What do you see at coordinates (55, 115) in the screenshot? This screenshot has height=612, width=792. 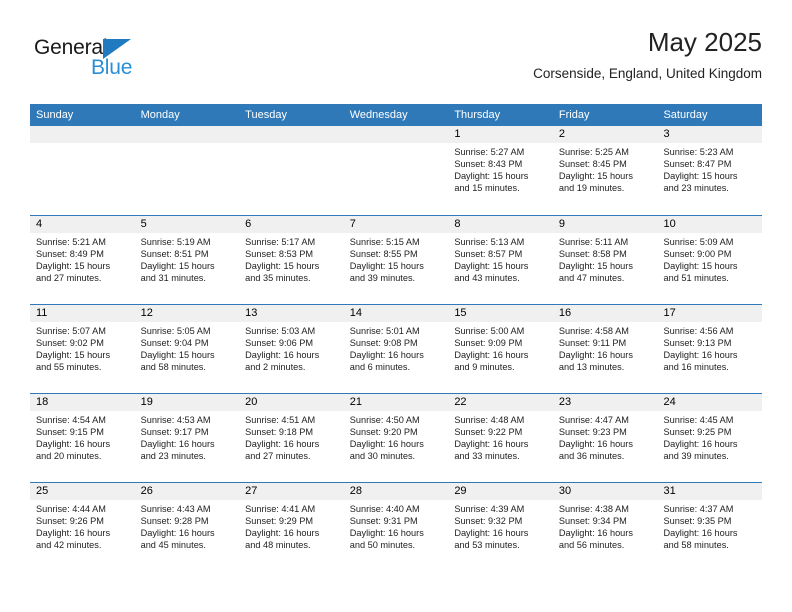 I see `weekday-header-sunday: Sunday` at bounding box center [55, 115].